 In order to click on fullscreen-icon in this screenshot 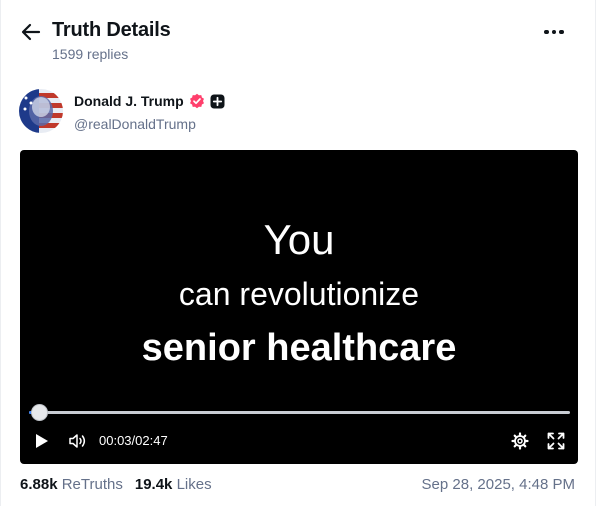, I will do `click(556, 441)`.